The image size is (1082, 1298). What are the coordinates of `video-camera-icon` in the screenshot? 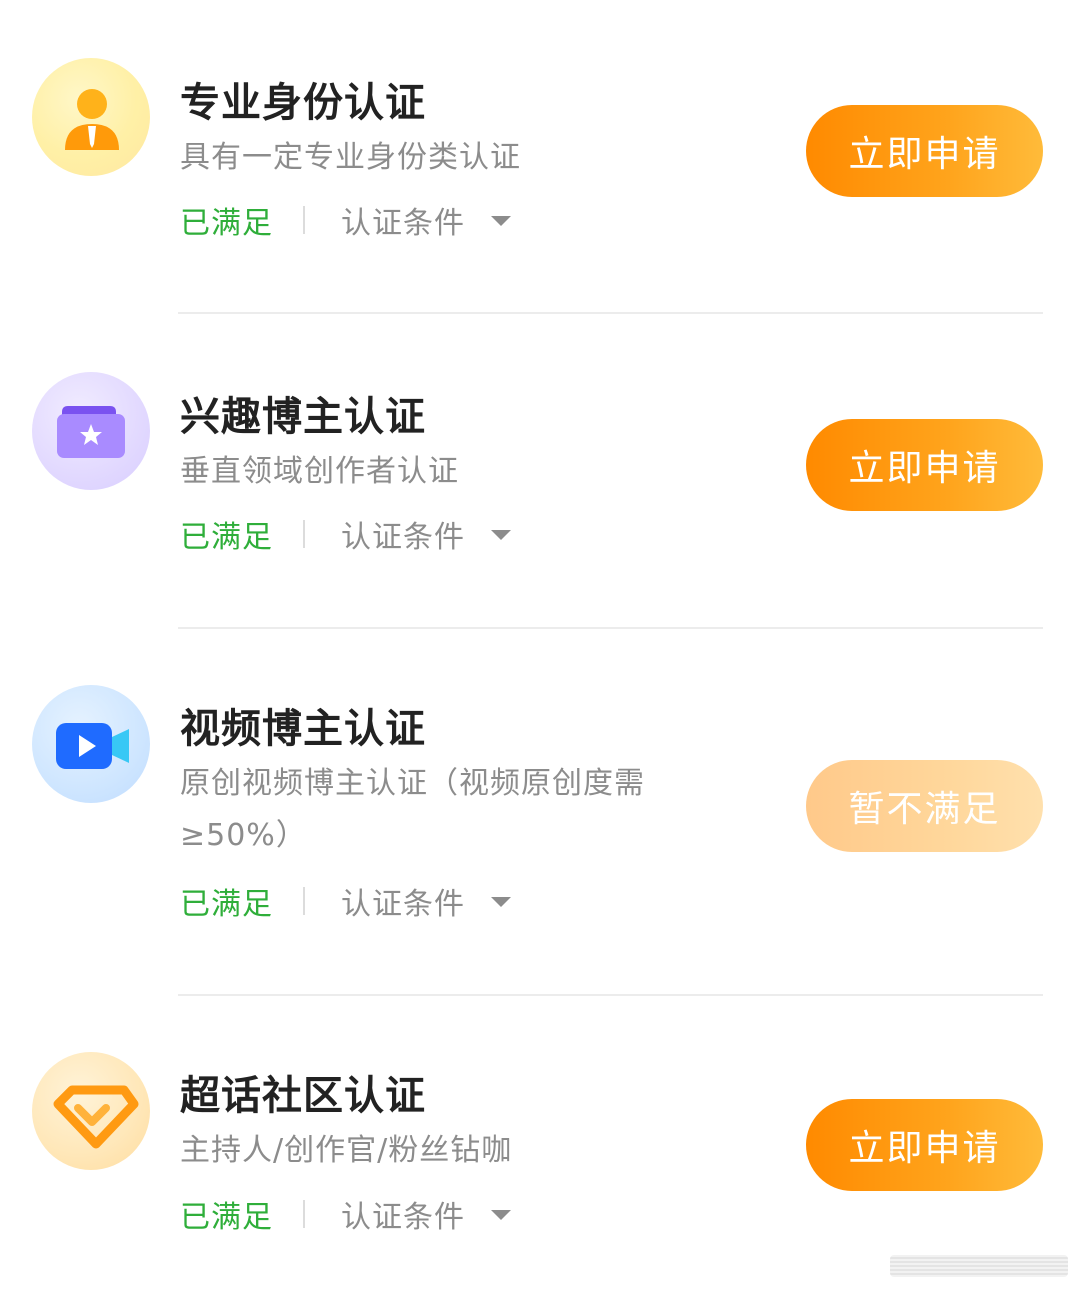 It's located at (91, 744).